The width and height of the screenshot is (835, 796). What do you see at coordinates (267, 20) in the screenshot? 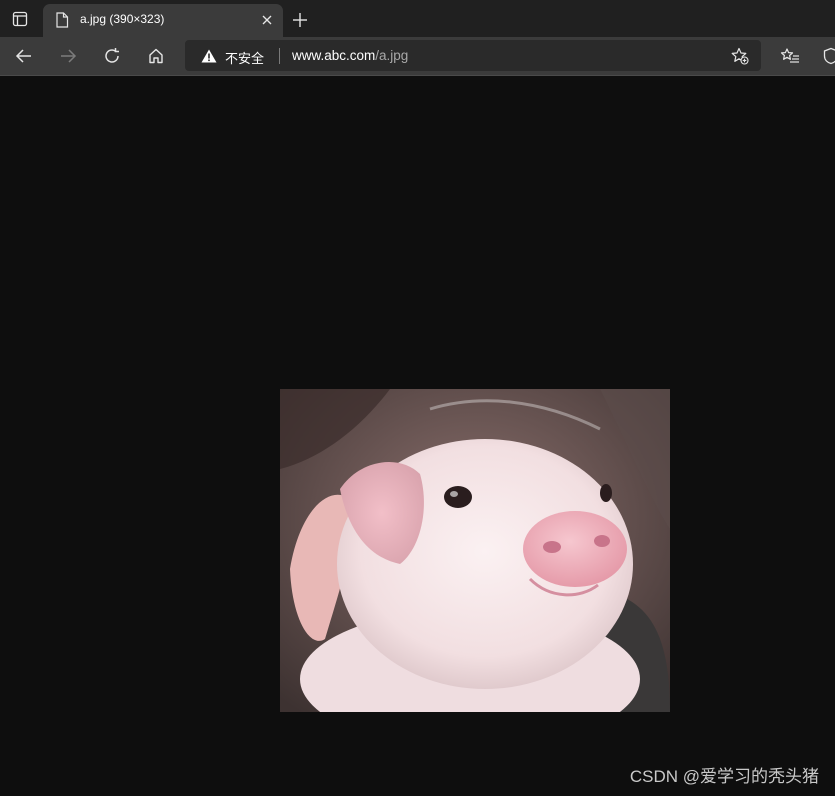
I see `close-icon` at bounding box center [267, 20].